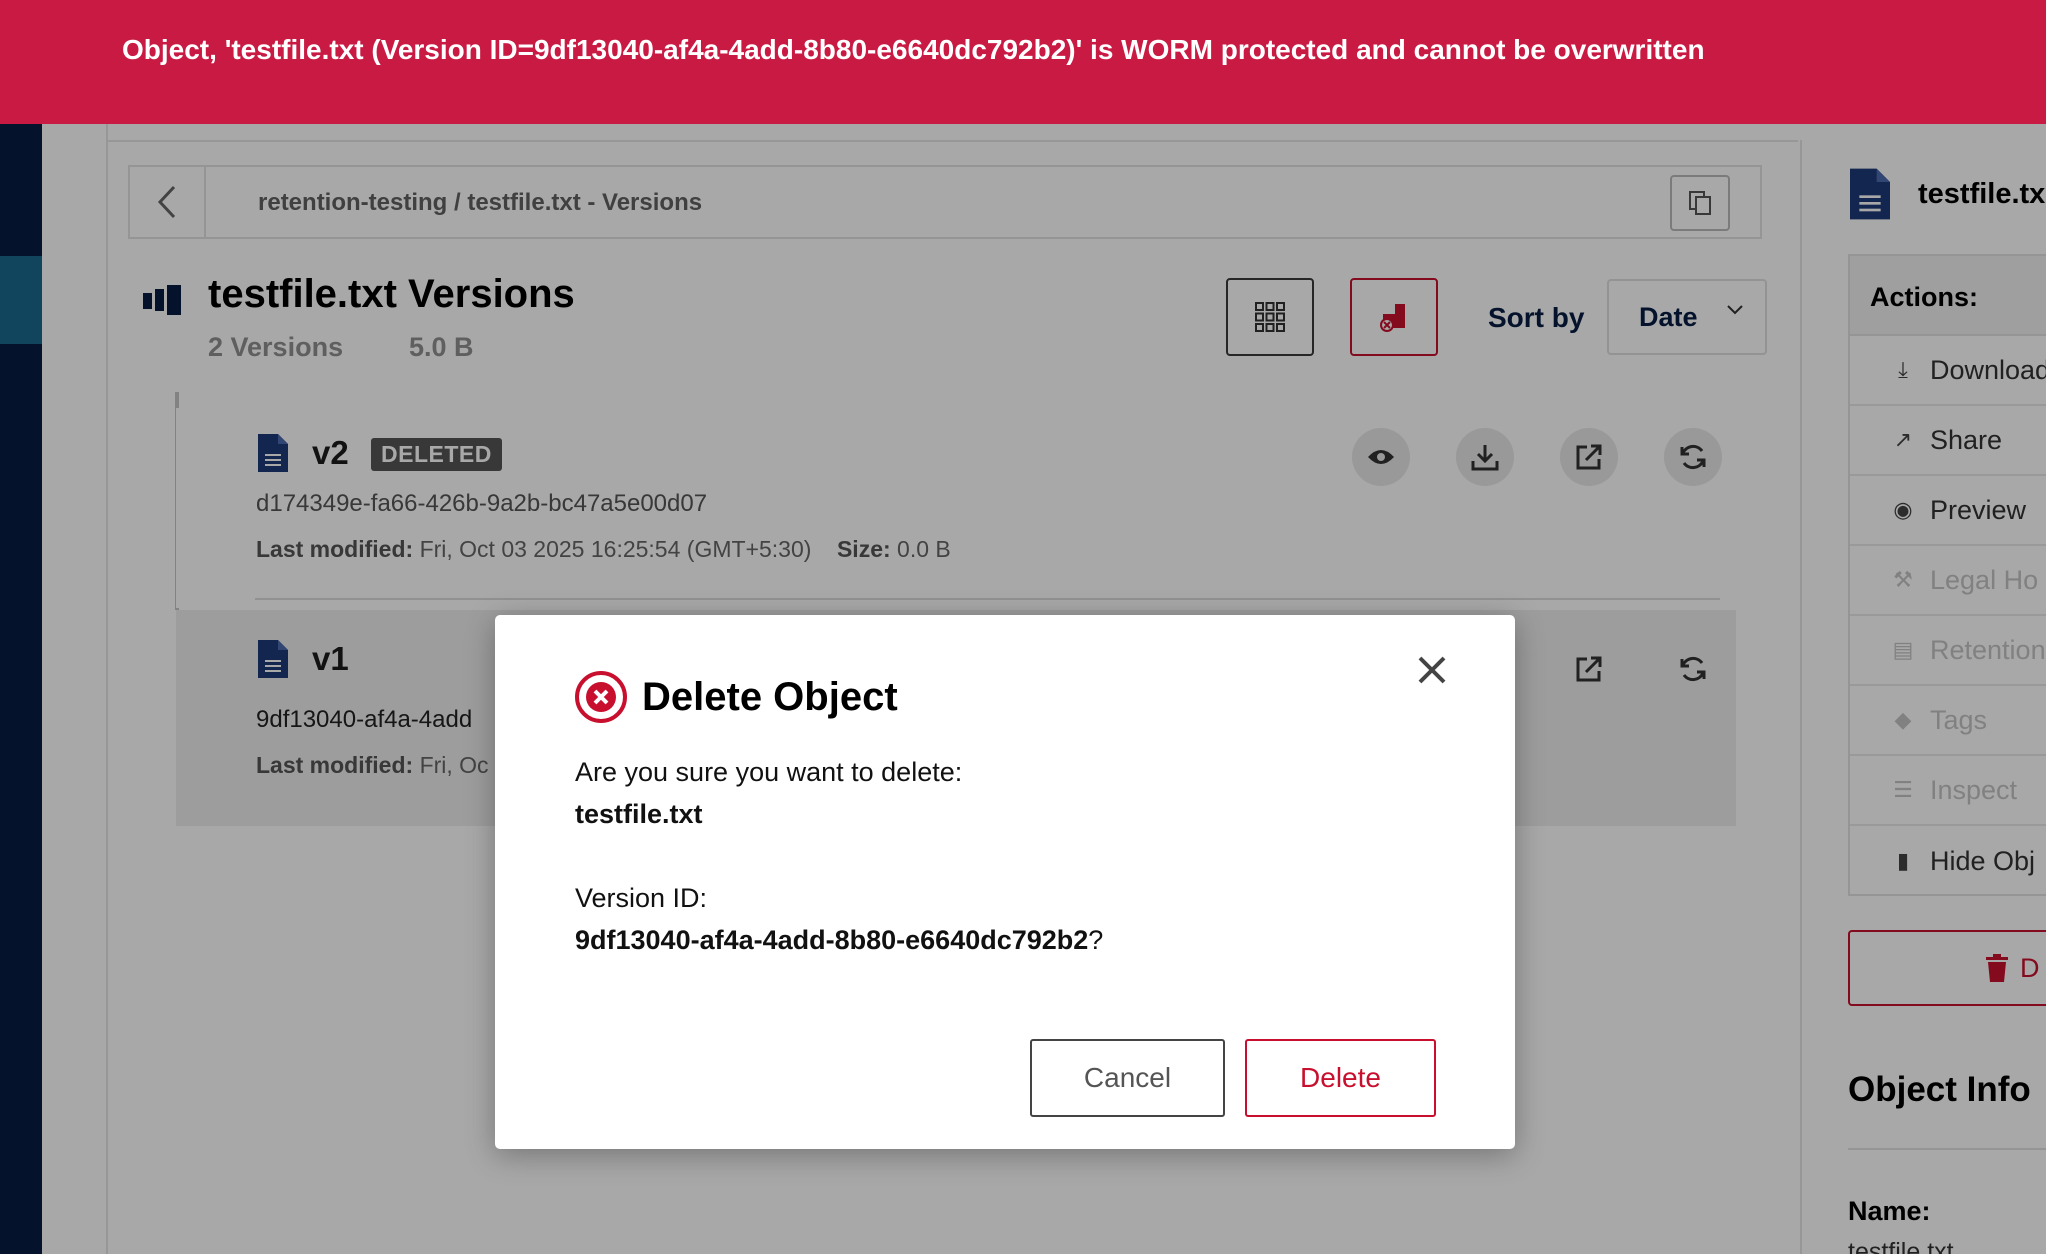 The height and width of the screenshot is (1254, 2046). I want to click on dialog-question: Are you sure you want to delete:, so click(769, 772).